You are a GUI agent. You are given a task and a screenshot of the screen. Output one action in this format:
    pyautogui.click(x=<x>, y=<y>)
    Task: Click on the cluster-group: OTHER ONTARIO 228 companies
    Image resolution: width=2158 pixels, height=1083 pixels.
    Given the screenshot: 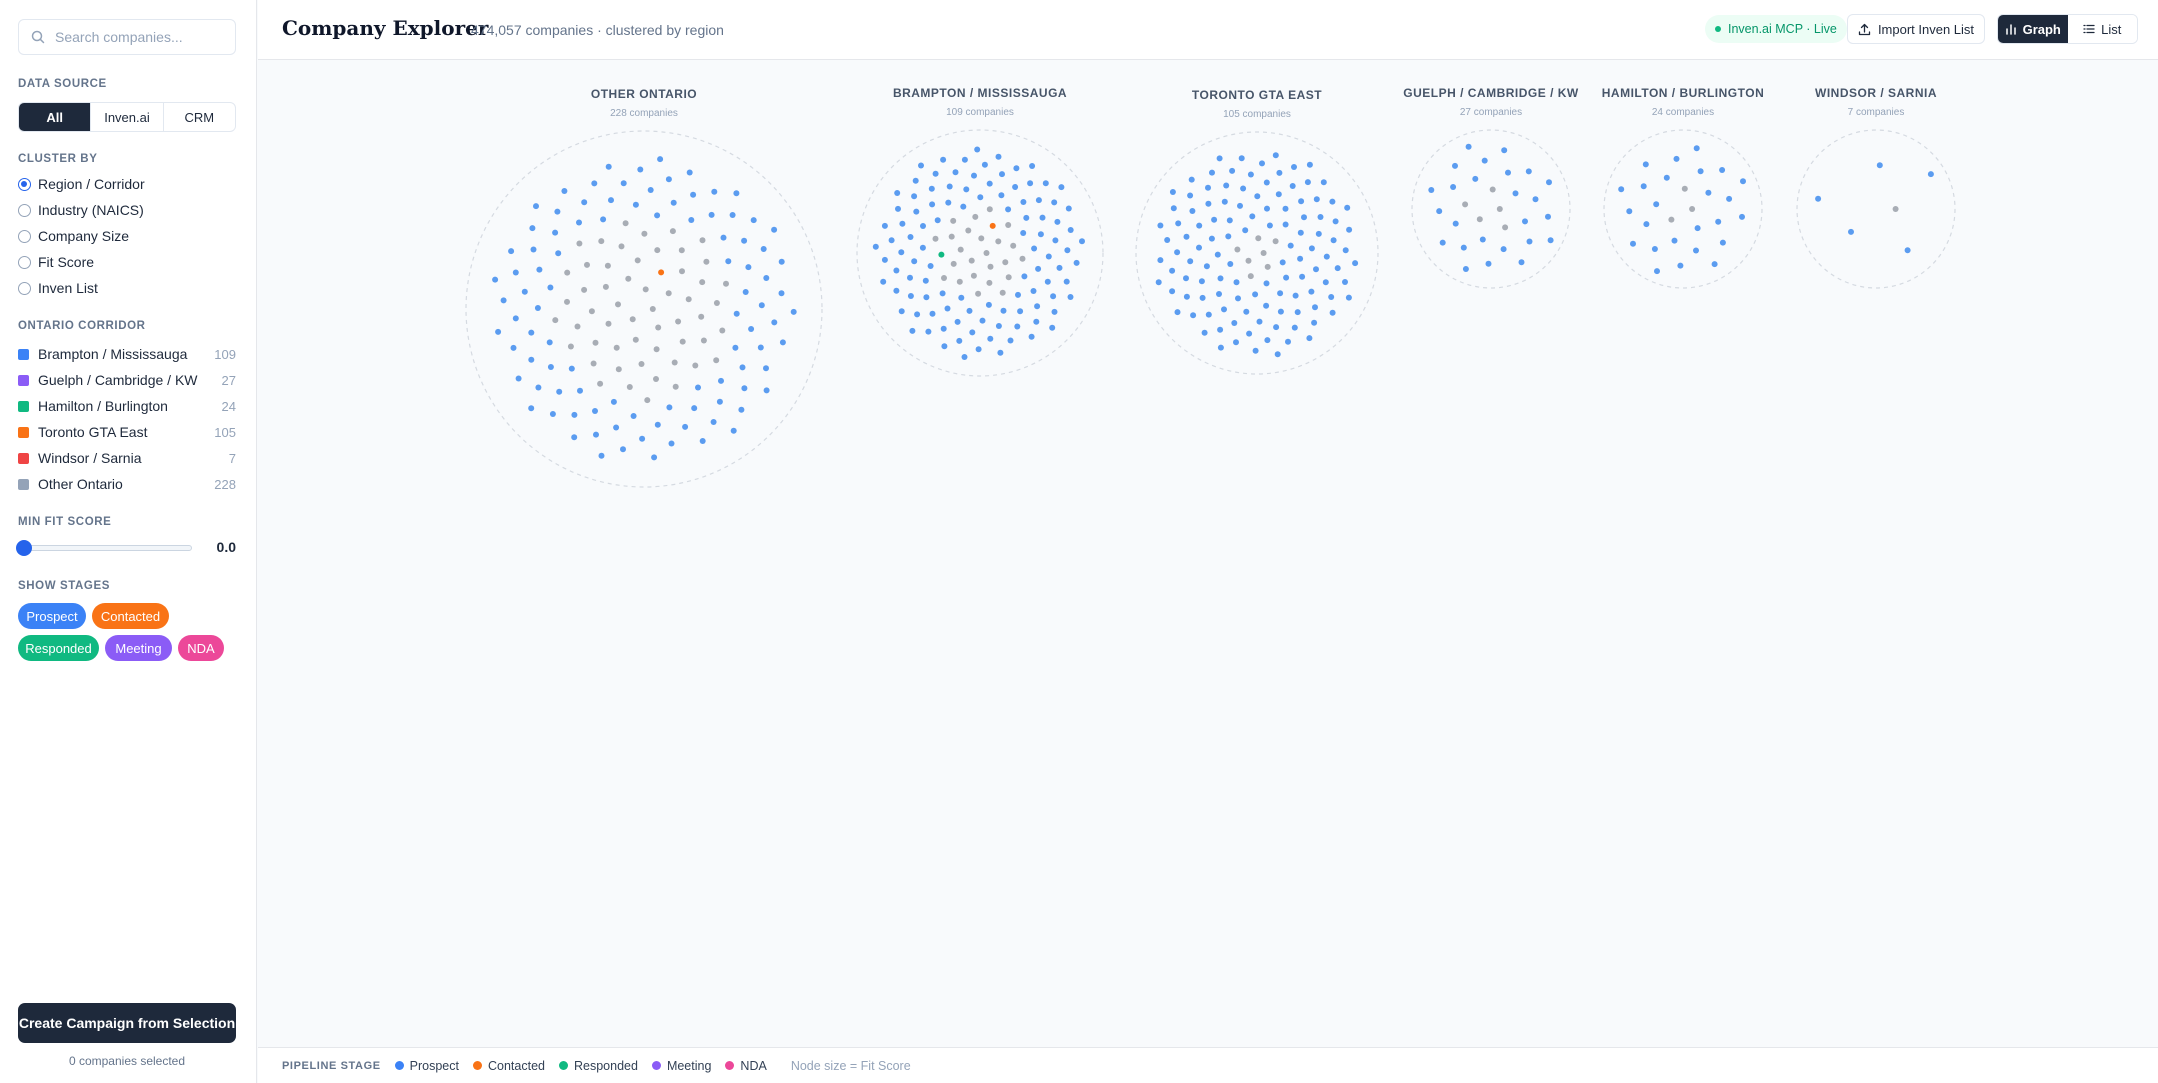 What is the action you would take?
    pyautogui.click(x=644, y=287)
    